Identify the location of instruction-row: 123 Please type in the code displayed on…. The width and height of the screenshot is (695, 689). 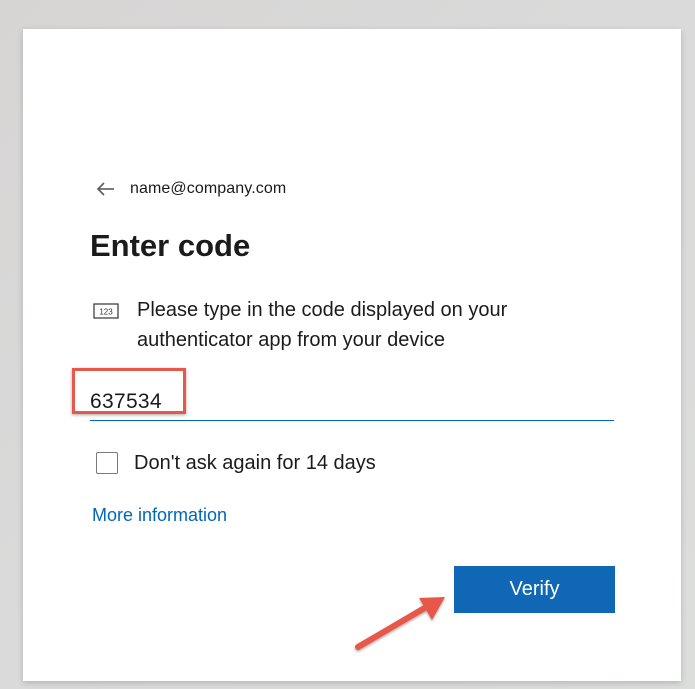
(353, 325).